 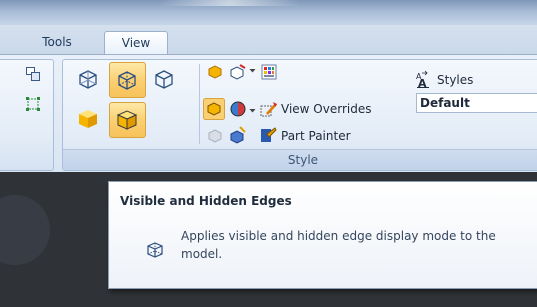 What do you see at coordinates (252, 111) in the screenshot?
I see `dropdown-arrow-2-icon` at bounding box center [252, 111].